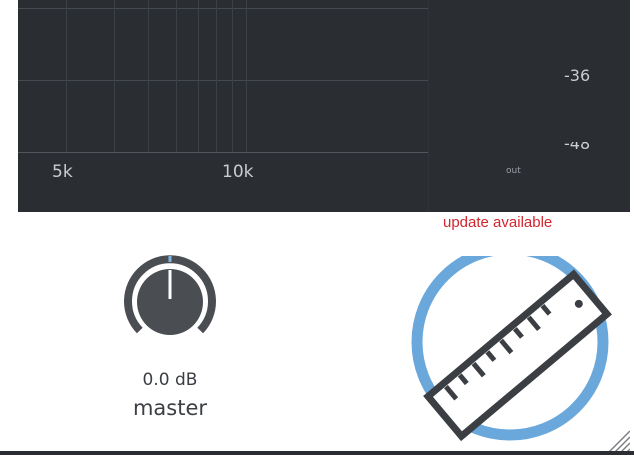  Describe the element at coordinates (9, 227) in the screenshot. I see `left-margin` at that location.